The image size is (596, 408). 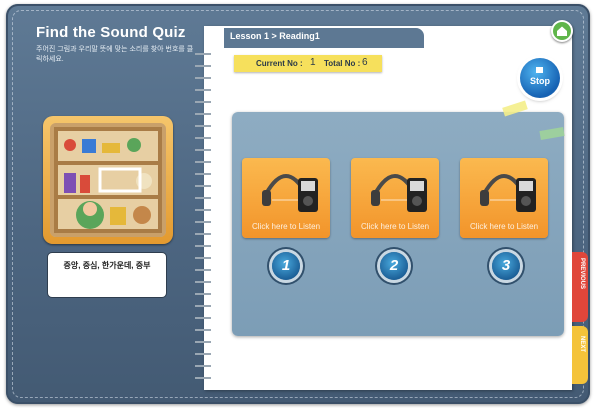 I want to click on home-icon, so click(x=562, y=31).